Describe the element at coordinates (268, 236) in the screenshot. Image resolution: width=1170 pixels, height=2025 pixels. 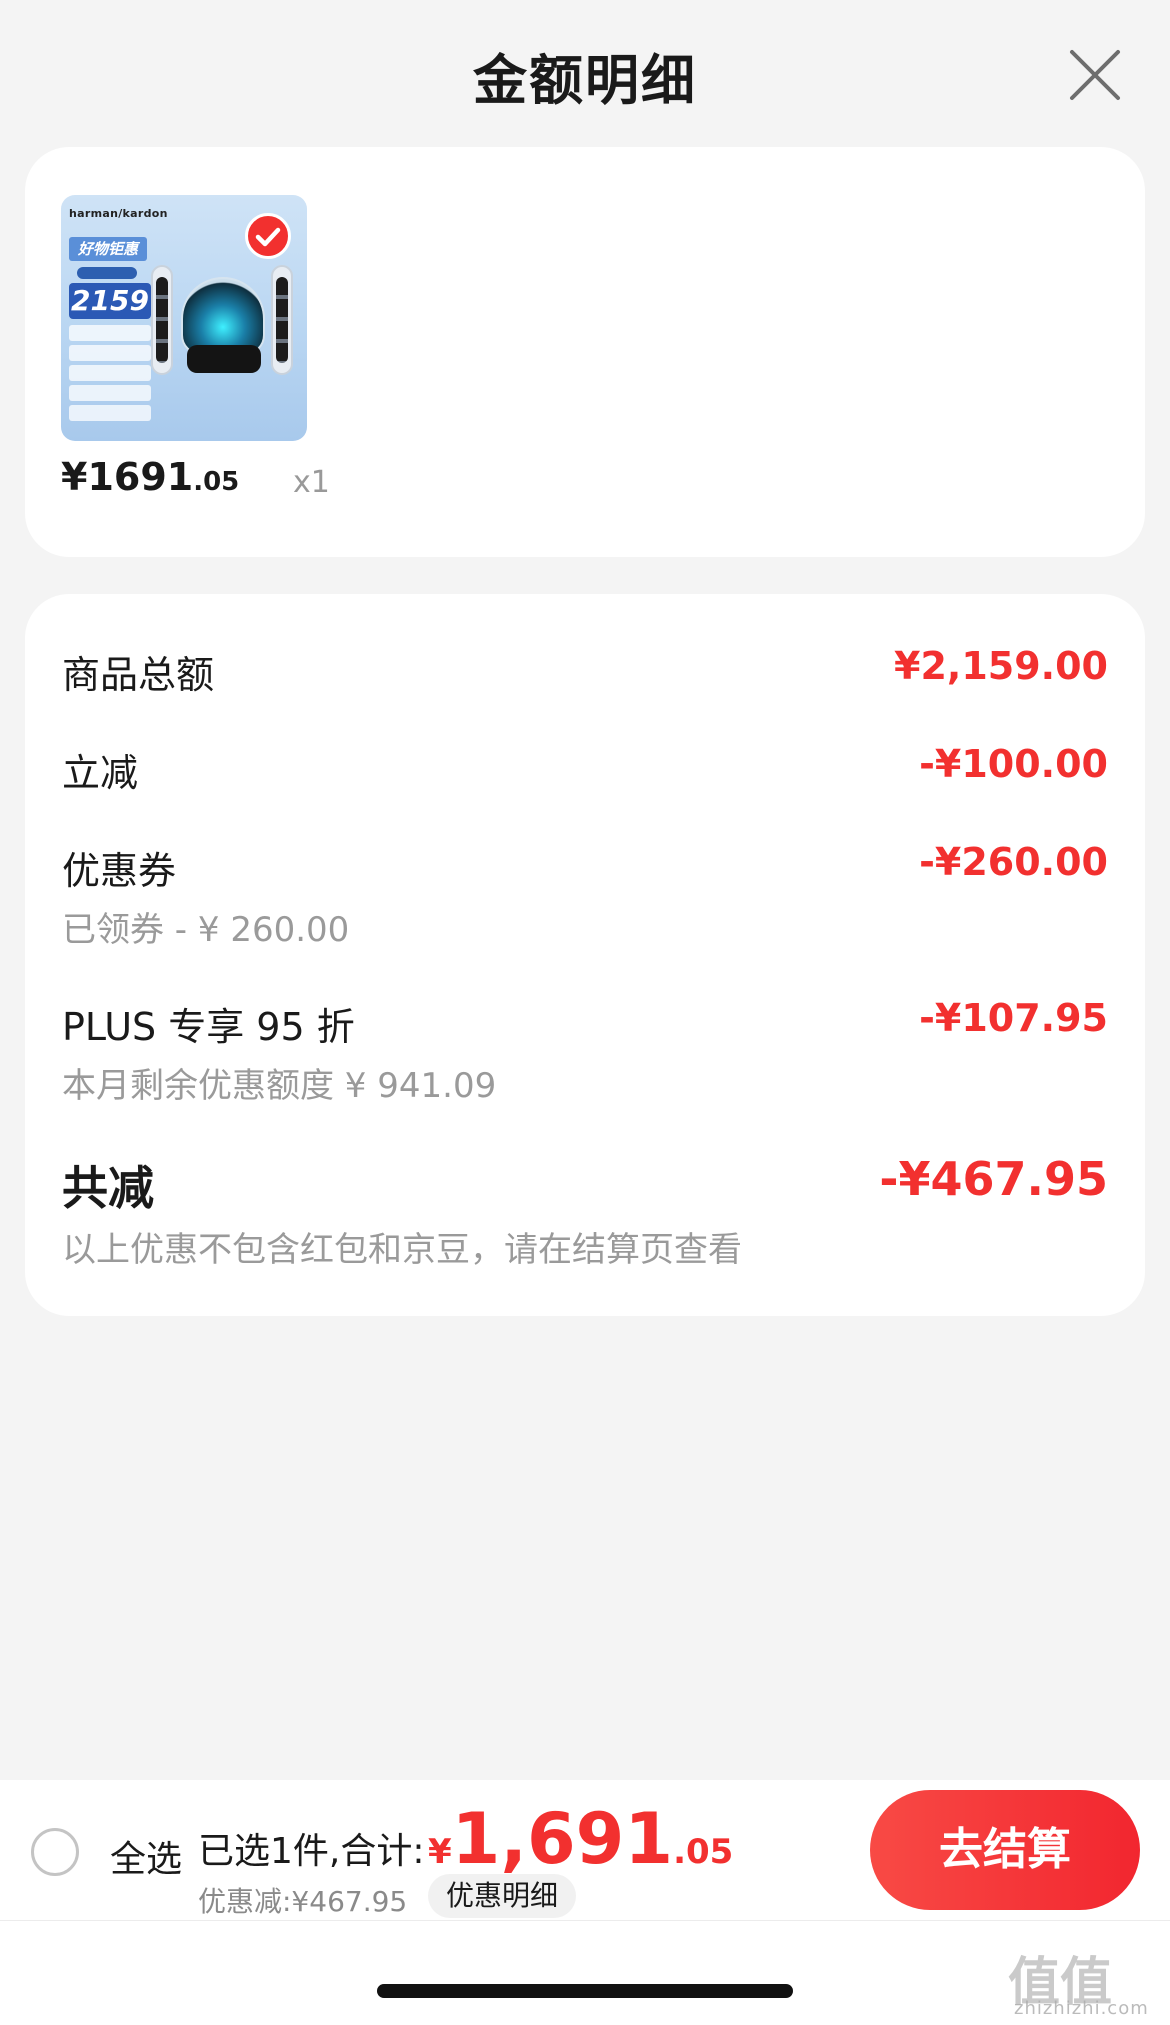
I see `selected-check-icon` at that location.